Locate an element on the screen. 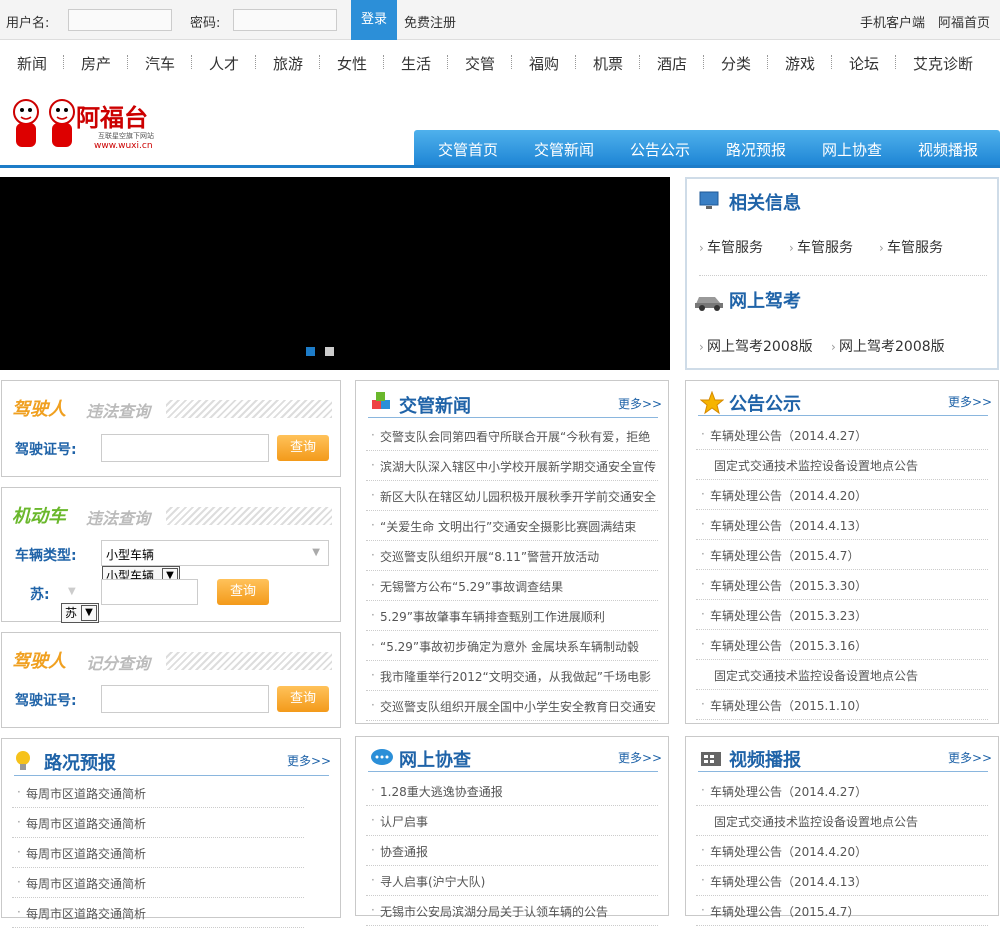  exam-link-1: 网上驾考2008版 is located at coordinates (760, 346).